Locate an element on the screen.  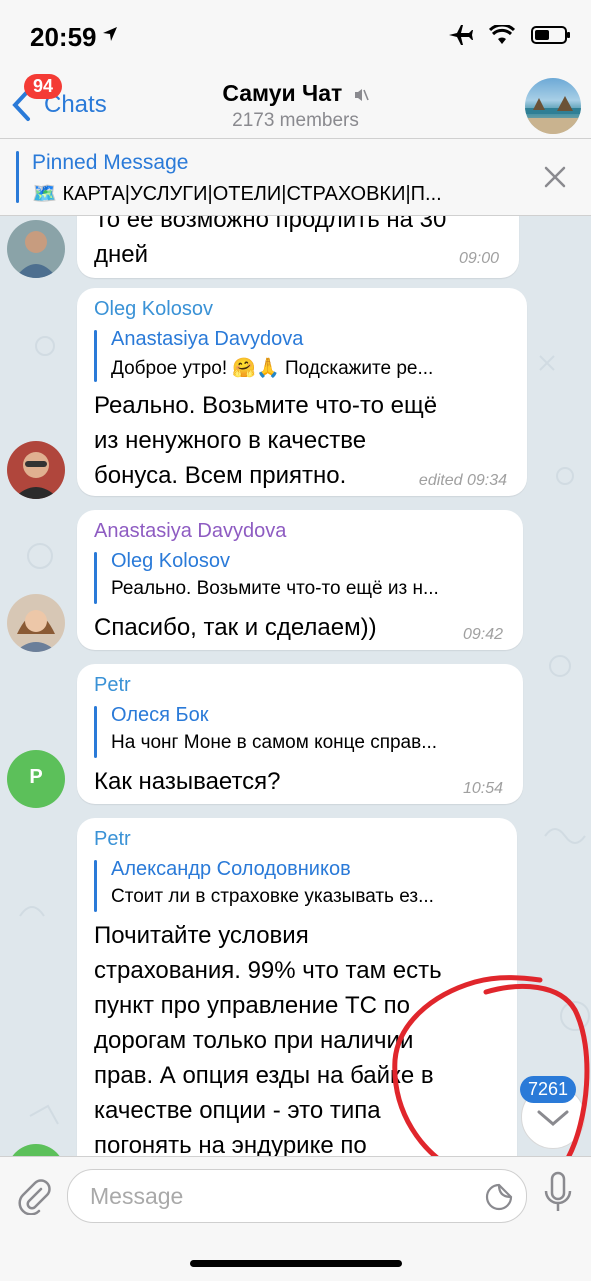
reply-author: Александр Солодовников is located at coordinates (231, 869).